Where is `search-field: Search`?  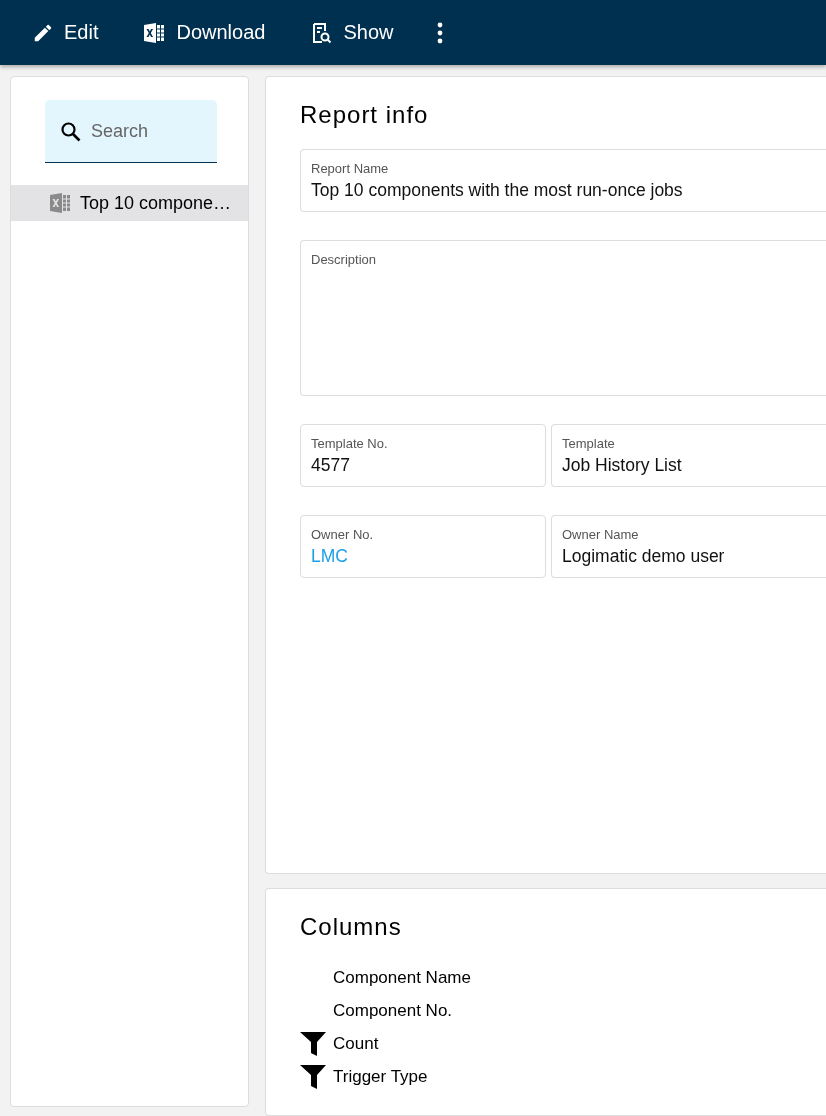
search-field: Search is located at coordinates (131, 131).